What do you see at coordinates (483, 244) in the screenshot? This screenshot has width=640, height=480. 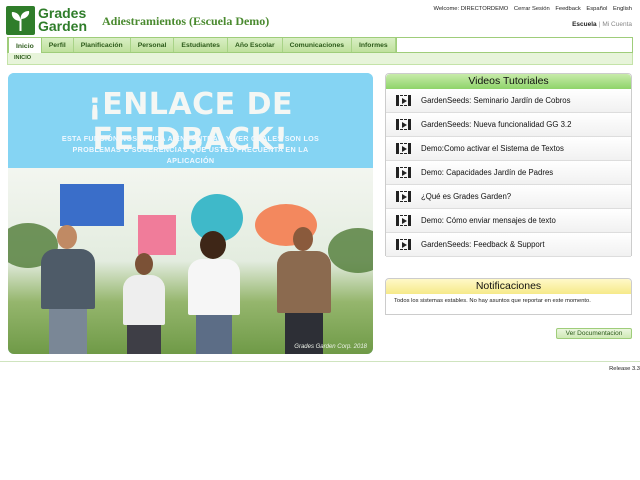 I see `video-label: GardenSeeds: Feedback & Support` at bounding box center [483, 244].